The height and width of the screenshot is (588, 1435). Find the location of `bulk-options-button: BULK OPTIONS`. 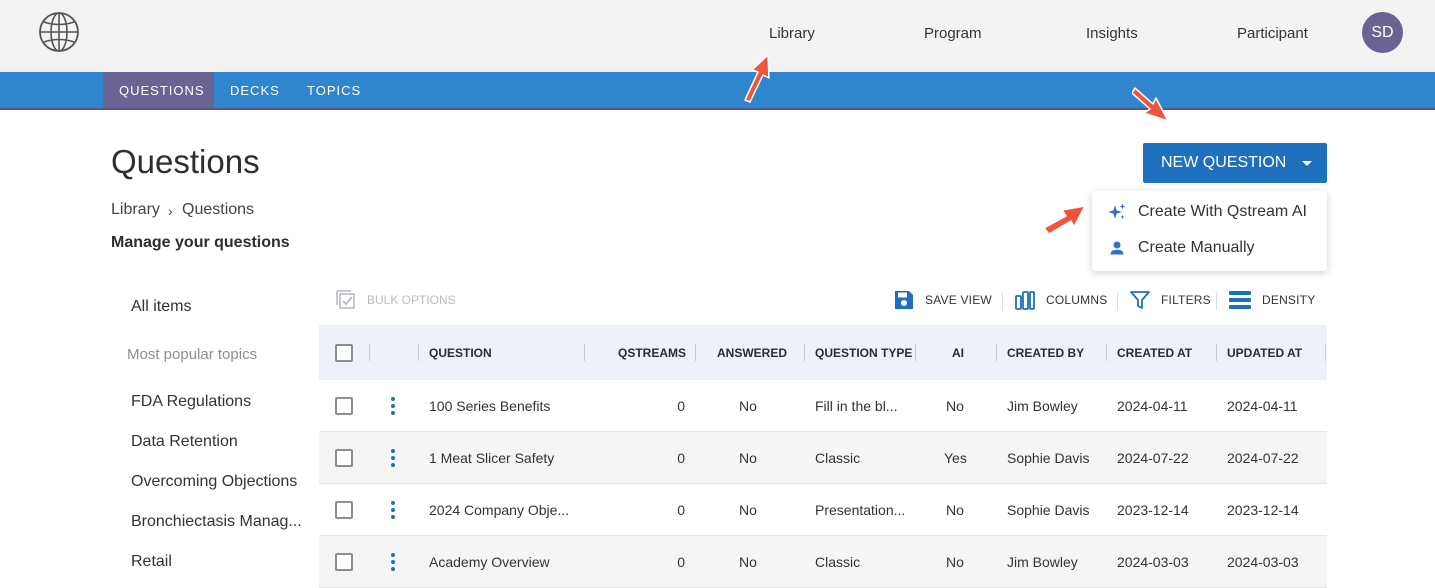

bulk-options-button: BULK OPTIONS is located at coordinates (395, 300).